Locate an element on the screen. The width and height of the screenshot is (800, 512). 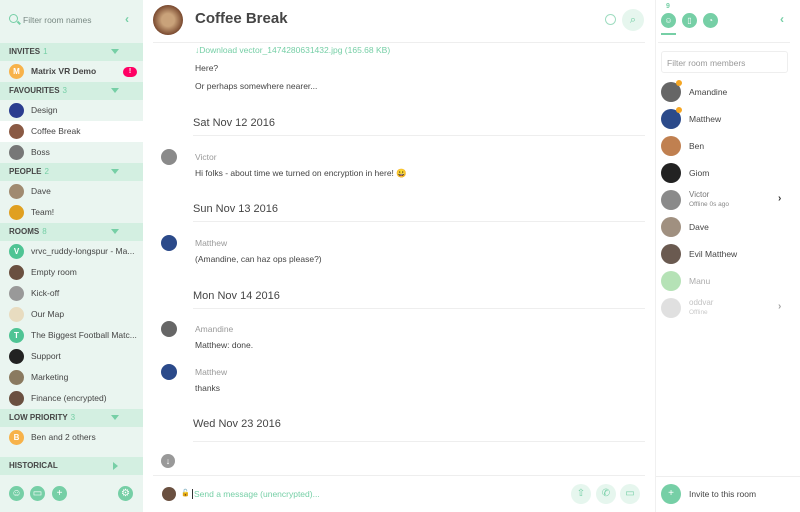
room-item: Support is located at coordinates (71, 356).